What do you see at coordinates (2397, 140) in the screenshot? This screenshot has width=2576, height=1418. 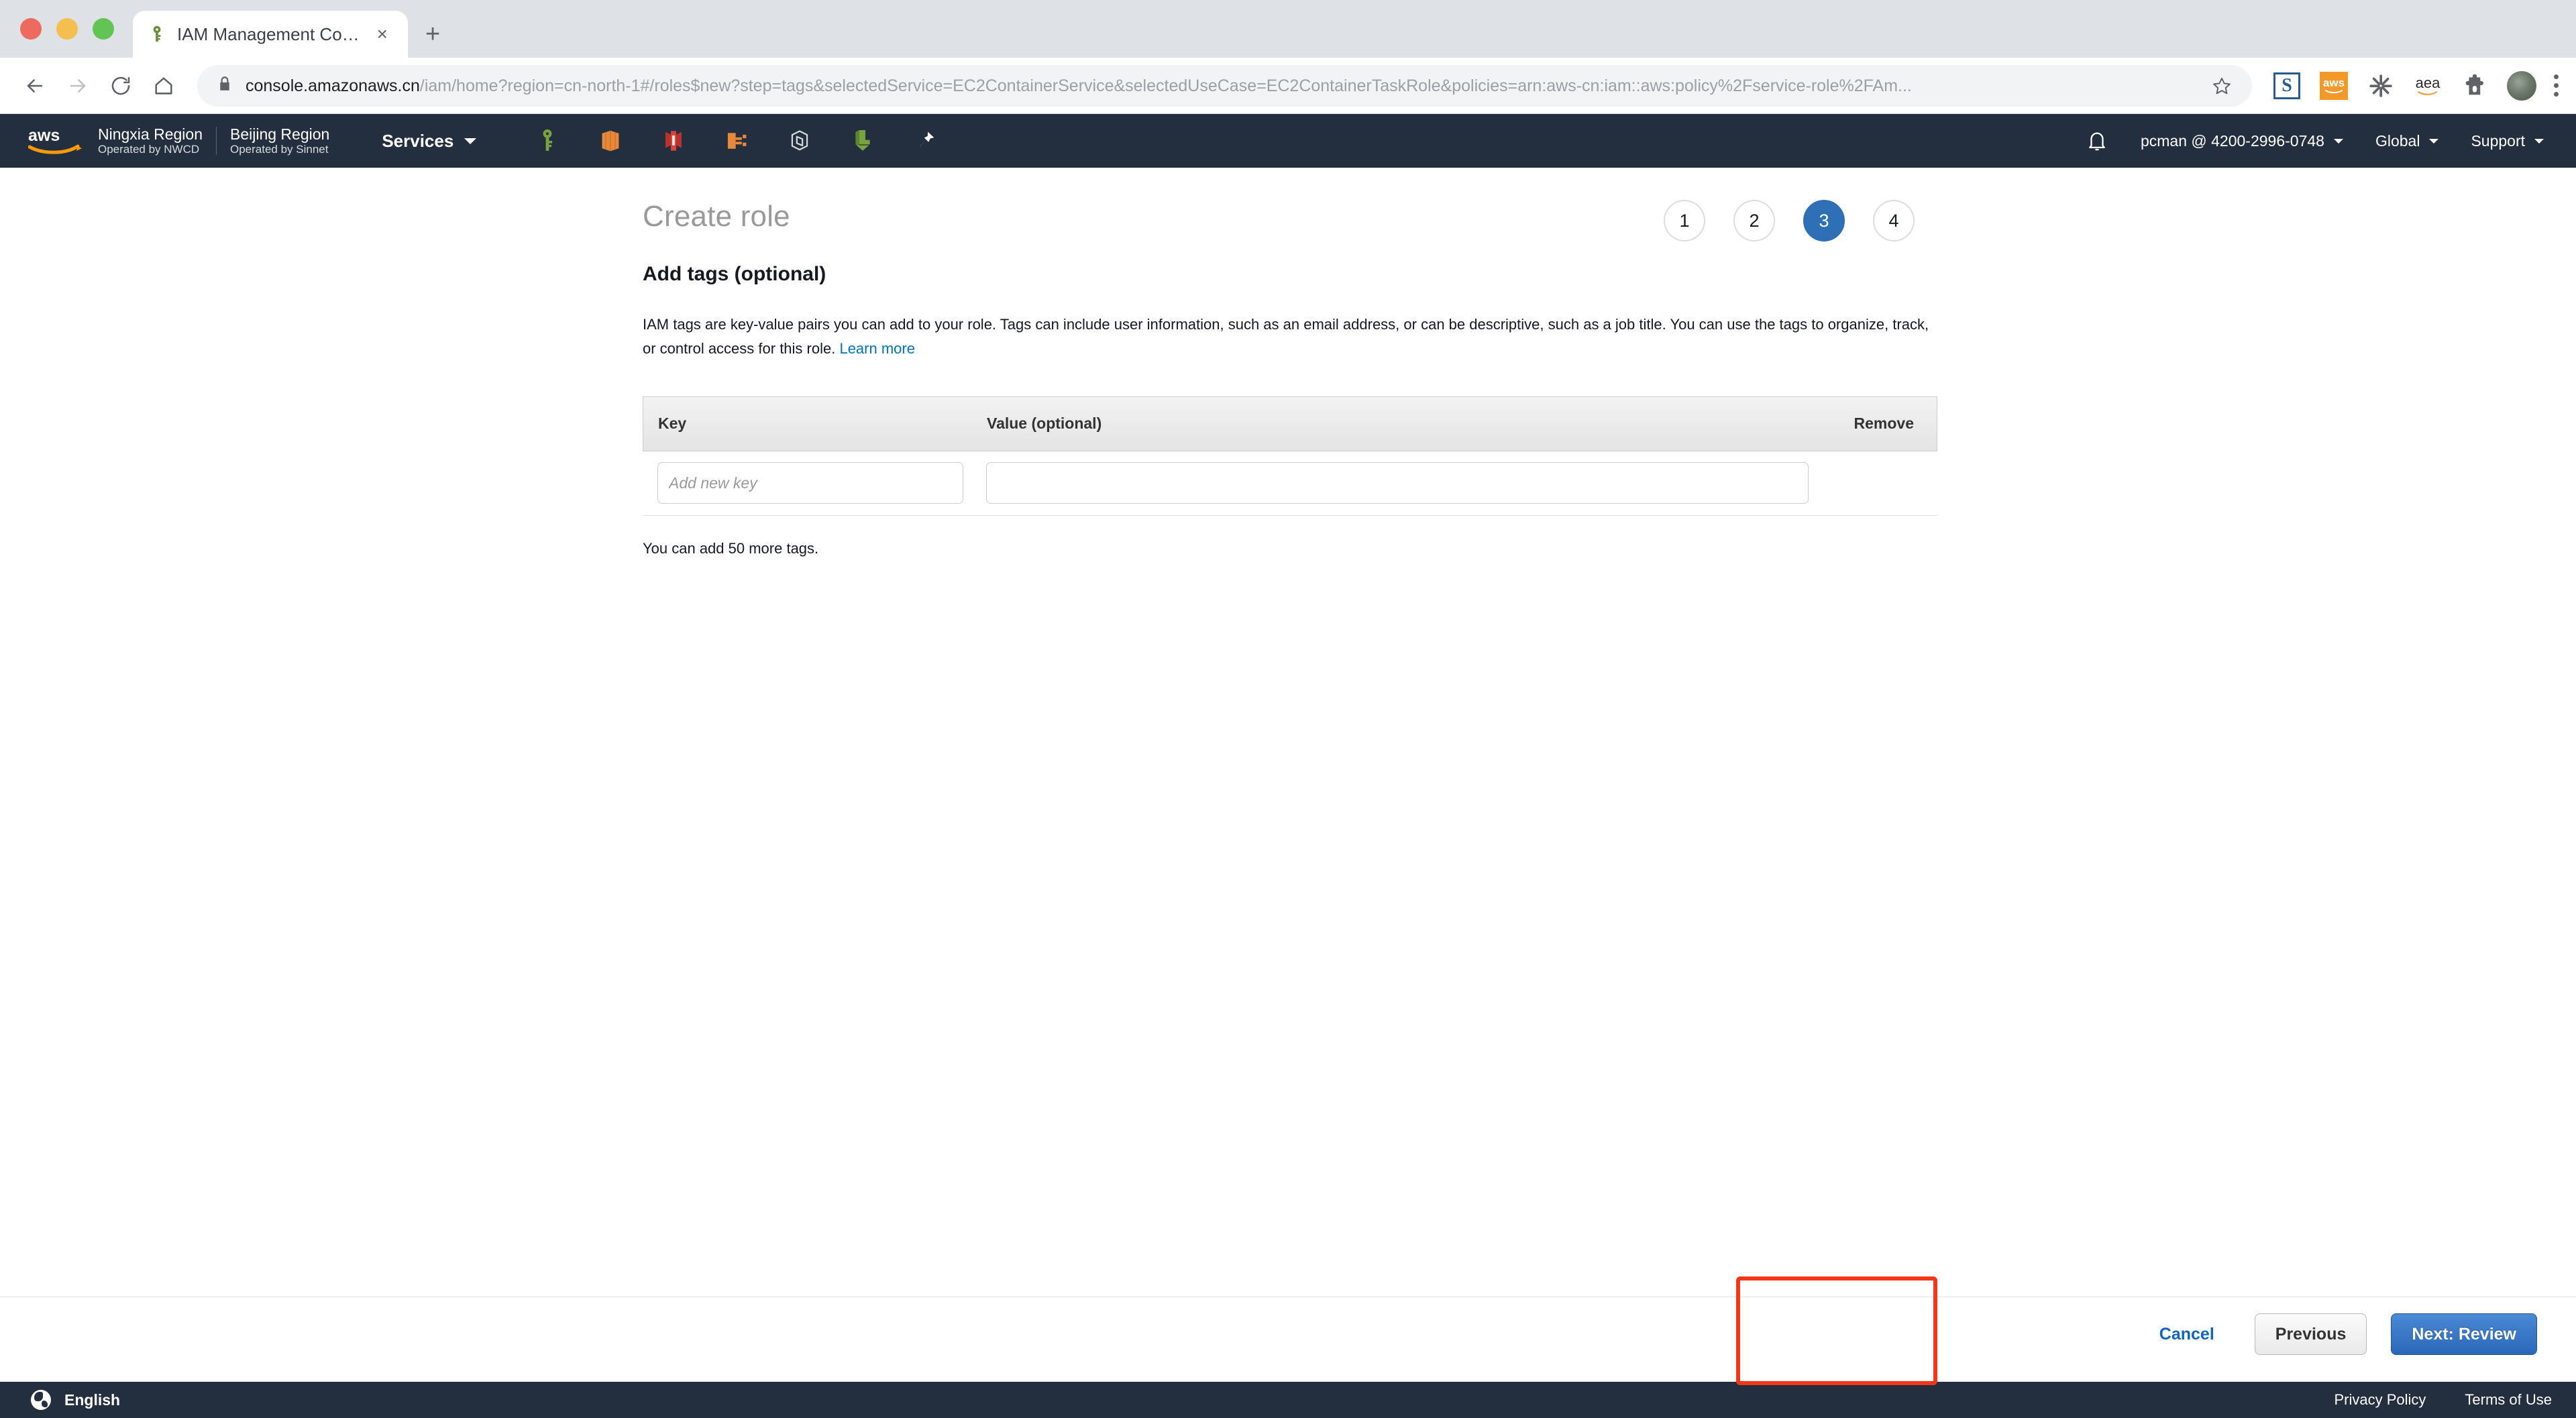 I see `region-menu-label: Global` at bounding box center [2397, 140].